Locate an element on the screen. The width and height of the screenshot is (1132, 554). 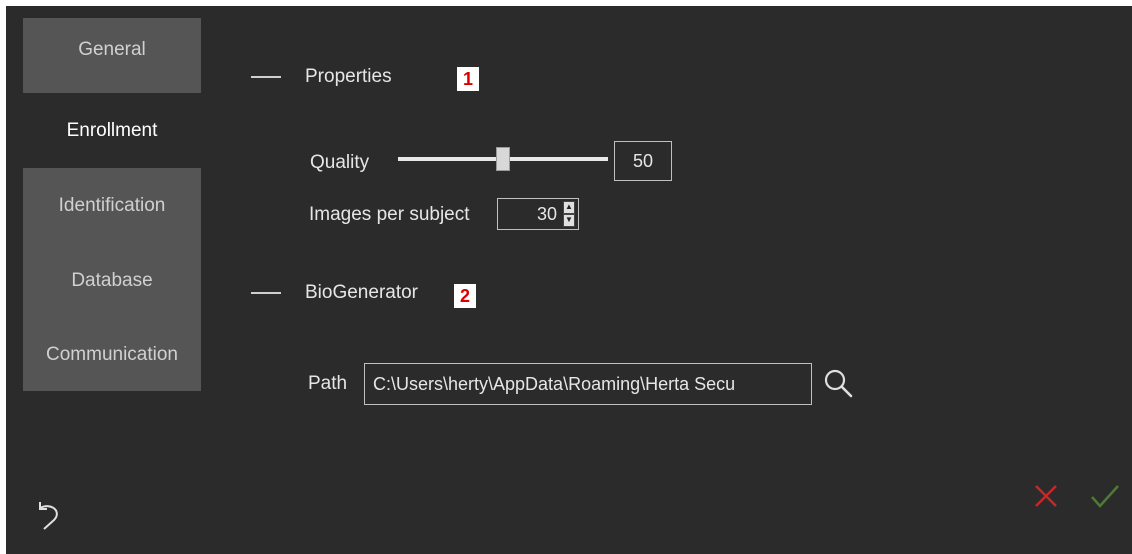
path-label: Path is located at coordinates (328, 383).